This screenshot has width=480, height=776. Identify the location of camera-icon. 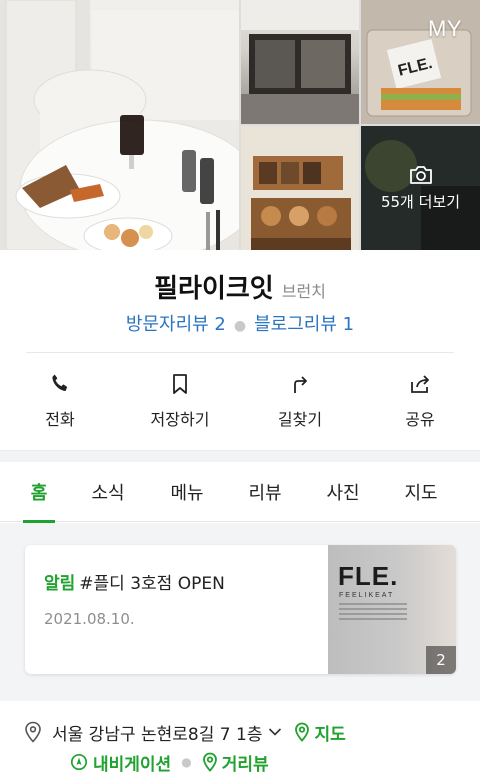
(420, 174).